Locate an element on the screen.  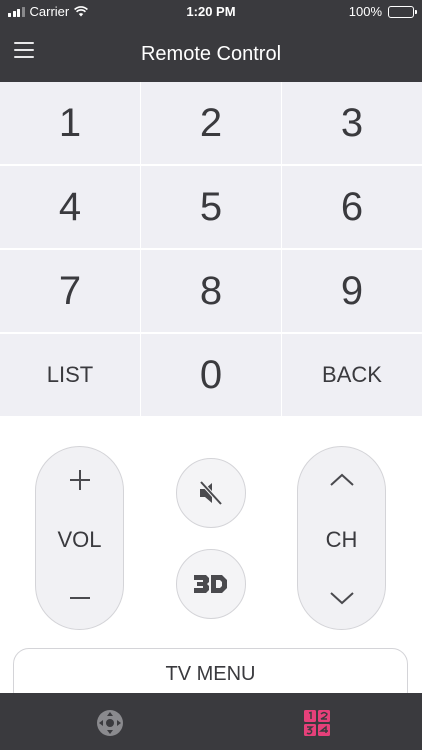
battery-icon is located at coordinates (402, 11).